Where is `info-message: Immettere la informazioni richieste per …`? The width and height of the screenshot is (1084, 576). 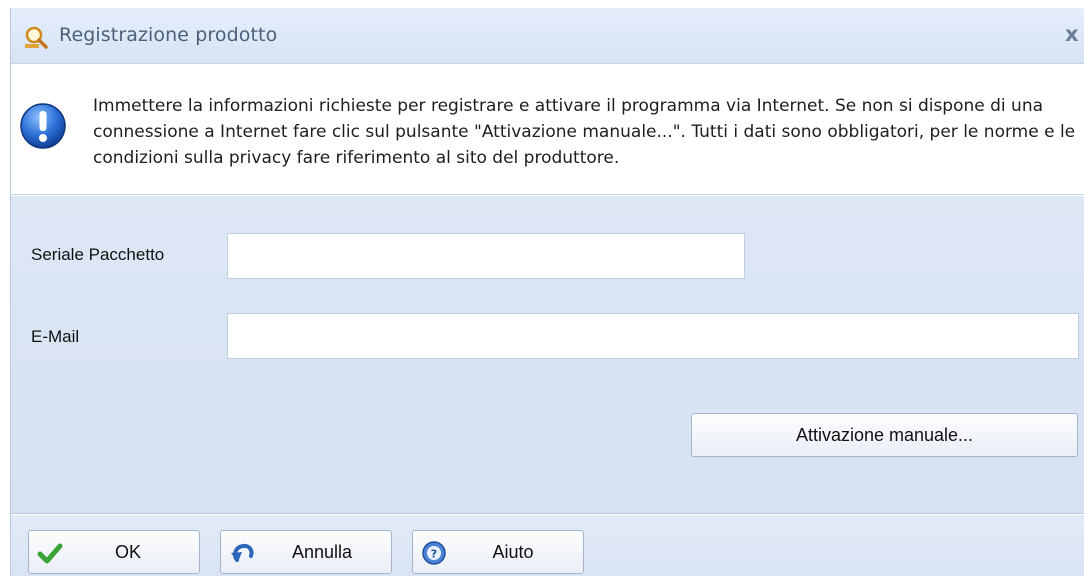 info-message: Immettere la informazioni richieste per … is located at coordinates (584, 132).